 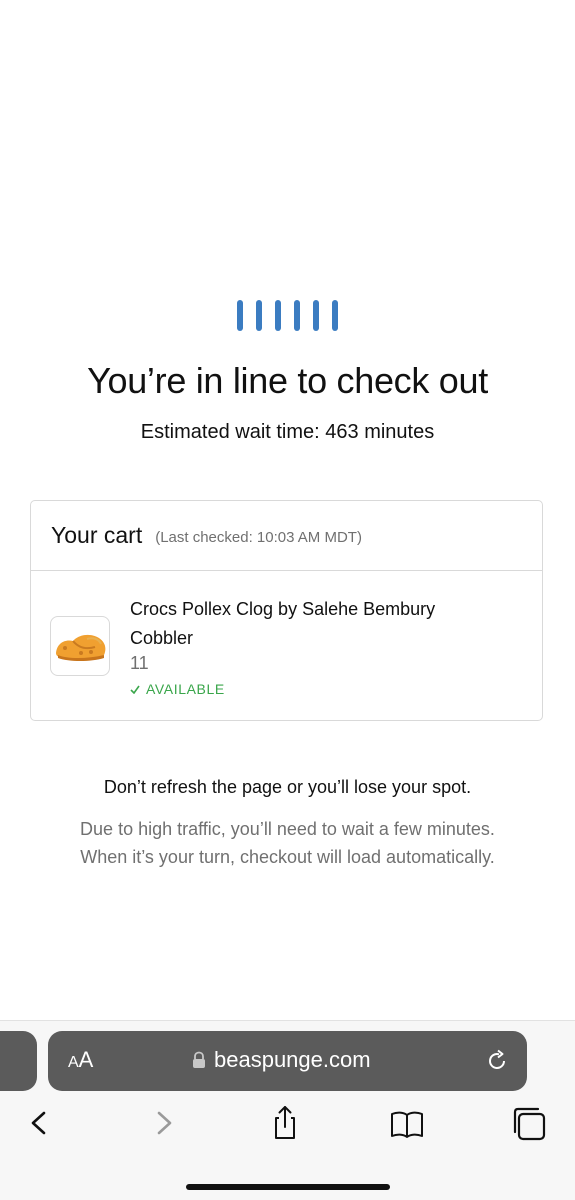 What do you see at coordinates (18, 1061) in the screenshot?
I see `previous-tab-preview` at bounding box center [18, 1061].